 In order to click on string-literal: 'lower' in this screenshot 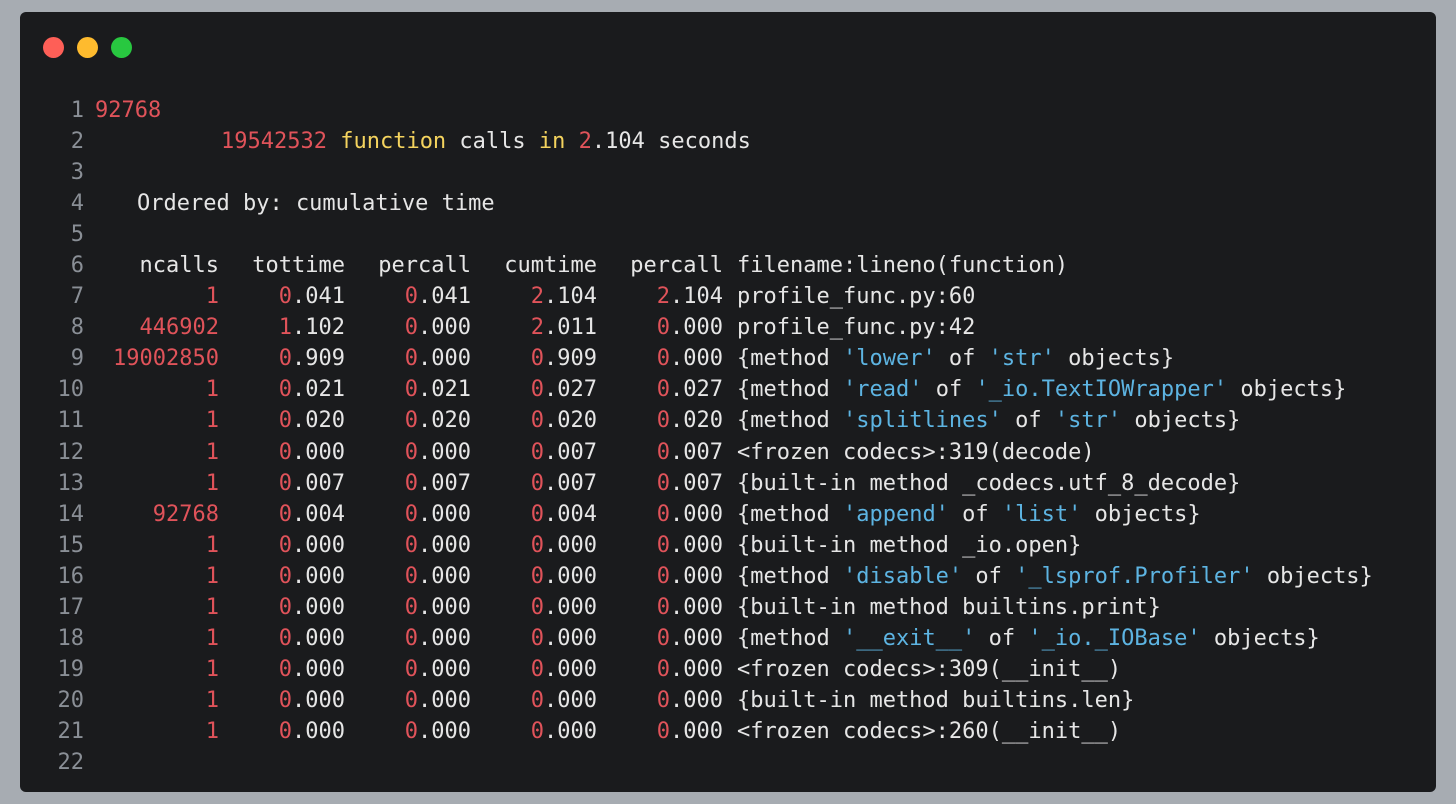, I will do `click(889, 359)`.